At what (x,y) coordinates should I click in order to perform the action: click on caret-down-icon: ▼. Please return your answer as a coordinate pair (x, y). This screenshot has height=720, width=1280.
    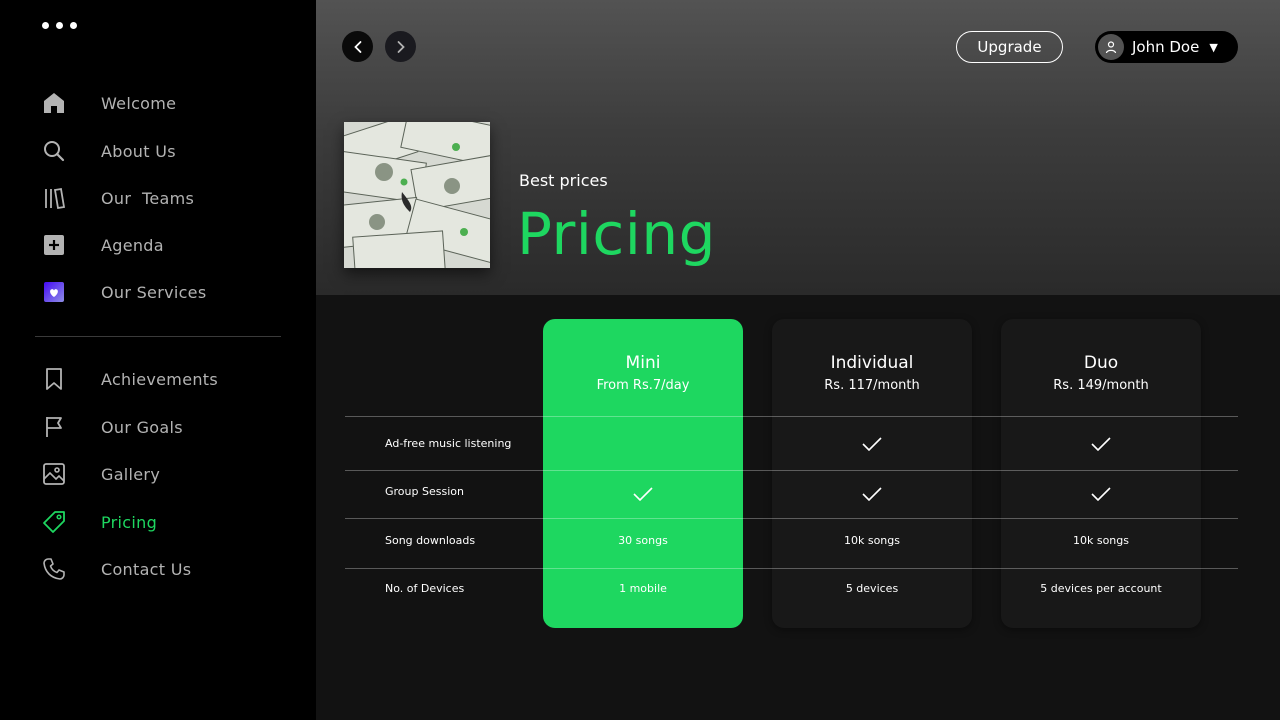
    Looking at the image, I should click on (1213, 47).